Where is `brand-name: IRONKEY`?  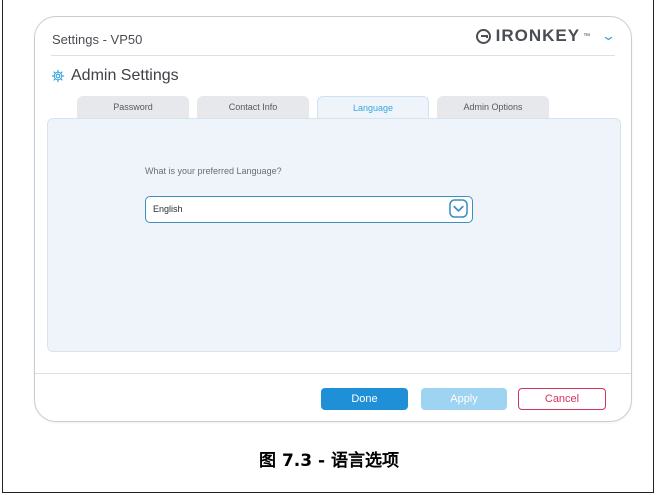 brand-name: IRONKEY is located at coordinates (538, 35).